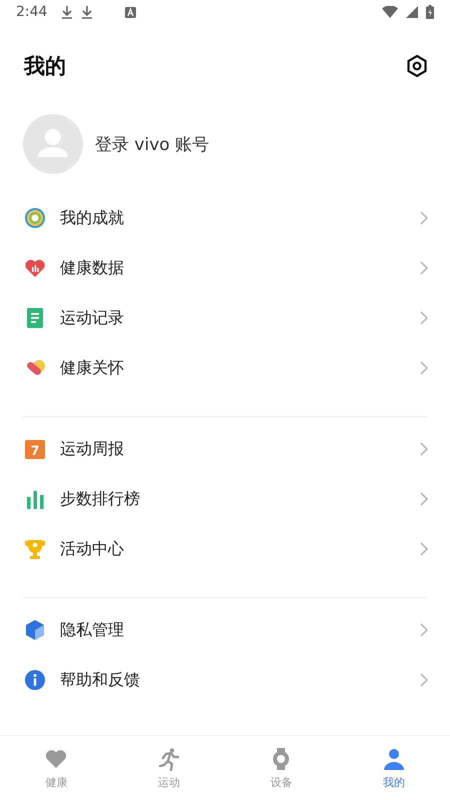 The image size is (450, 800). What do you see at coordinates (35, 268) in the screenshot?
I see `heart-chart-icon` at bounding box center [35, 268].